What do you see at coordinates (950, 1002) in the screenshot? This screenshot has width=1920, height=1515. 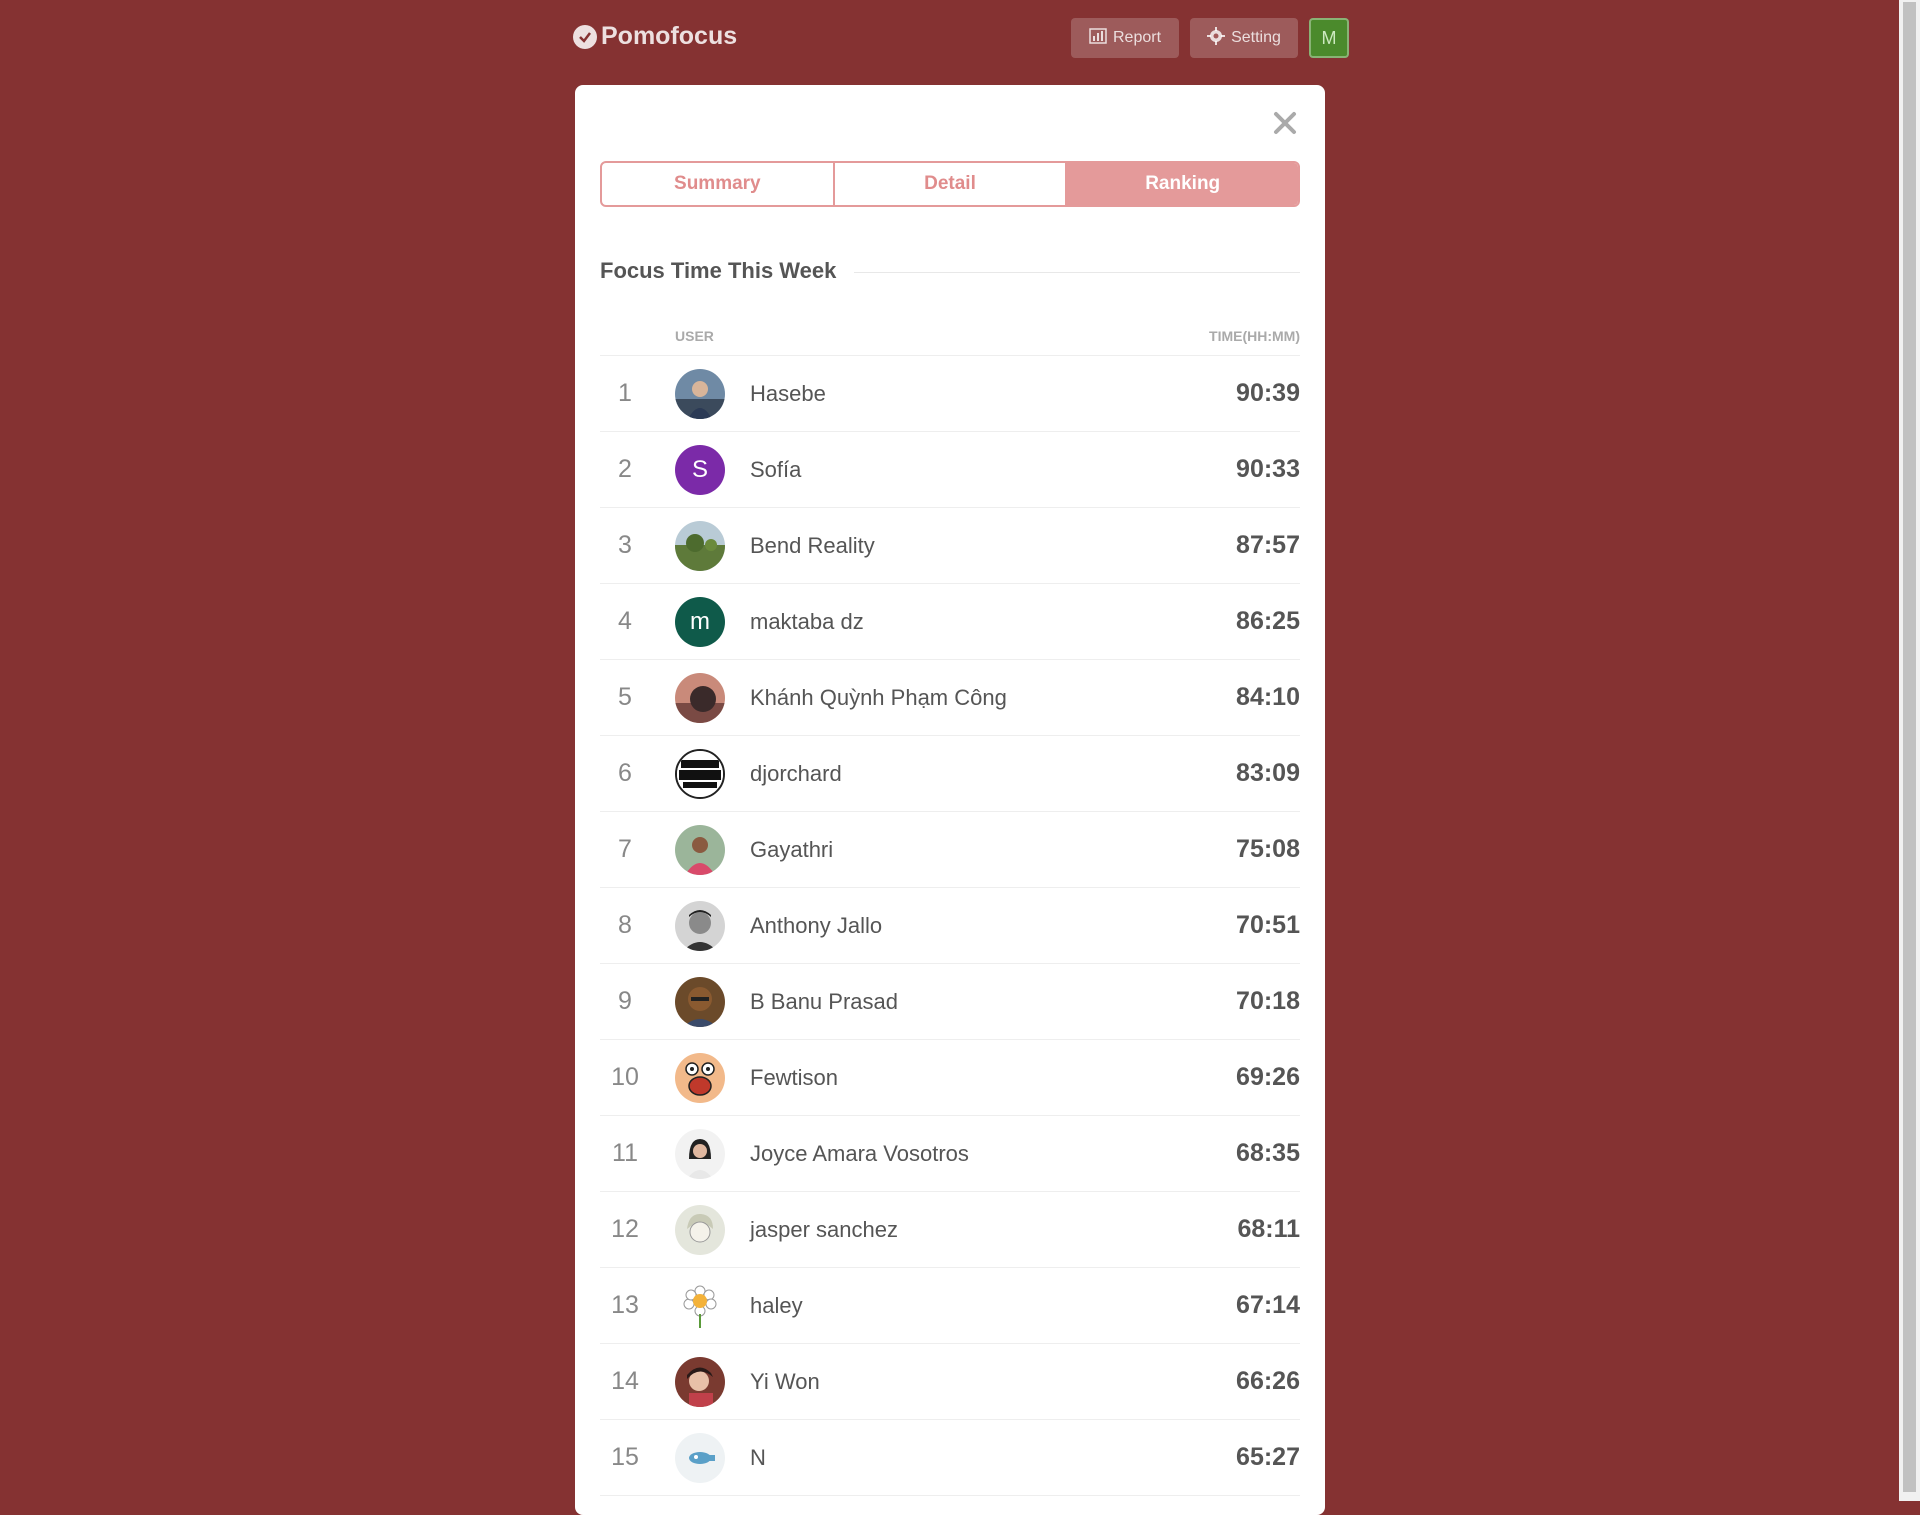 I see `ranking-row: 9 B Banu Prasad 70:18` at bounding box center [950, 1002].